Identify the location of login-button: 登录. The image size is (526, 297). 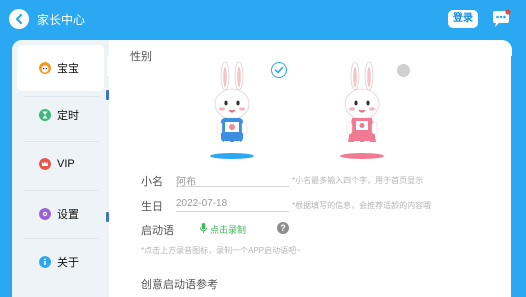
(463, 19).